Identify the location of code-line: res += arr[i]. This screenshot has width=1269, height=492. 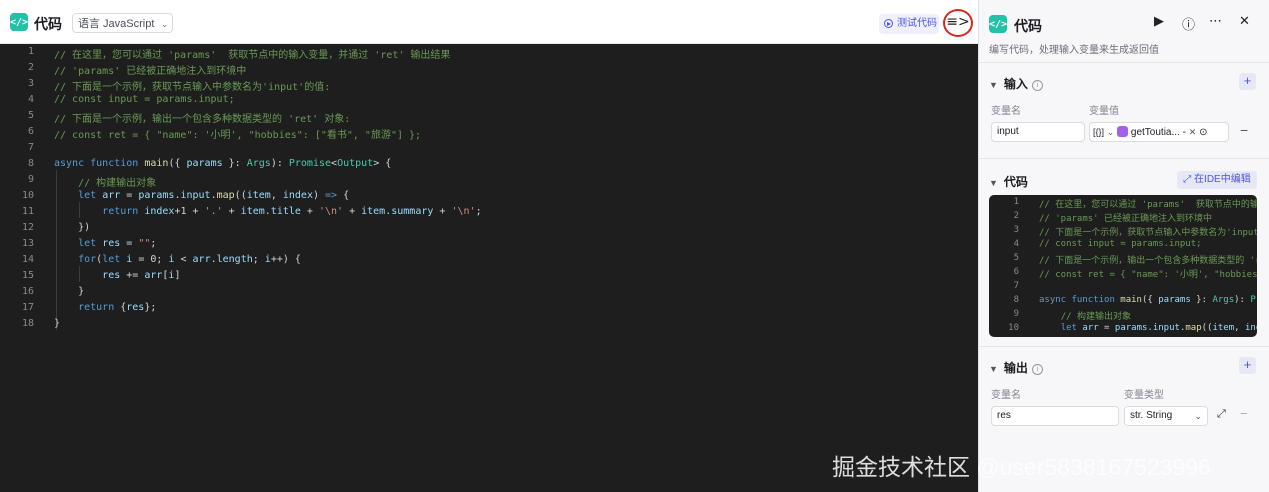
(141, 275).